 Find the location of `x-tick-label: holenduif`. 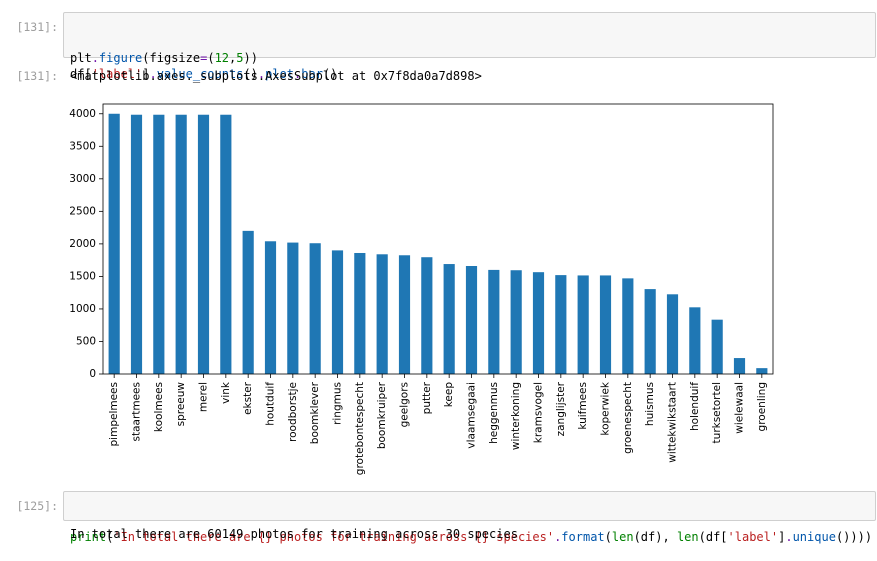

x-tick-label: holenduif is located at coordinates (695, 406).